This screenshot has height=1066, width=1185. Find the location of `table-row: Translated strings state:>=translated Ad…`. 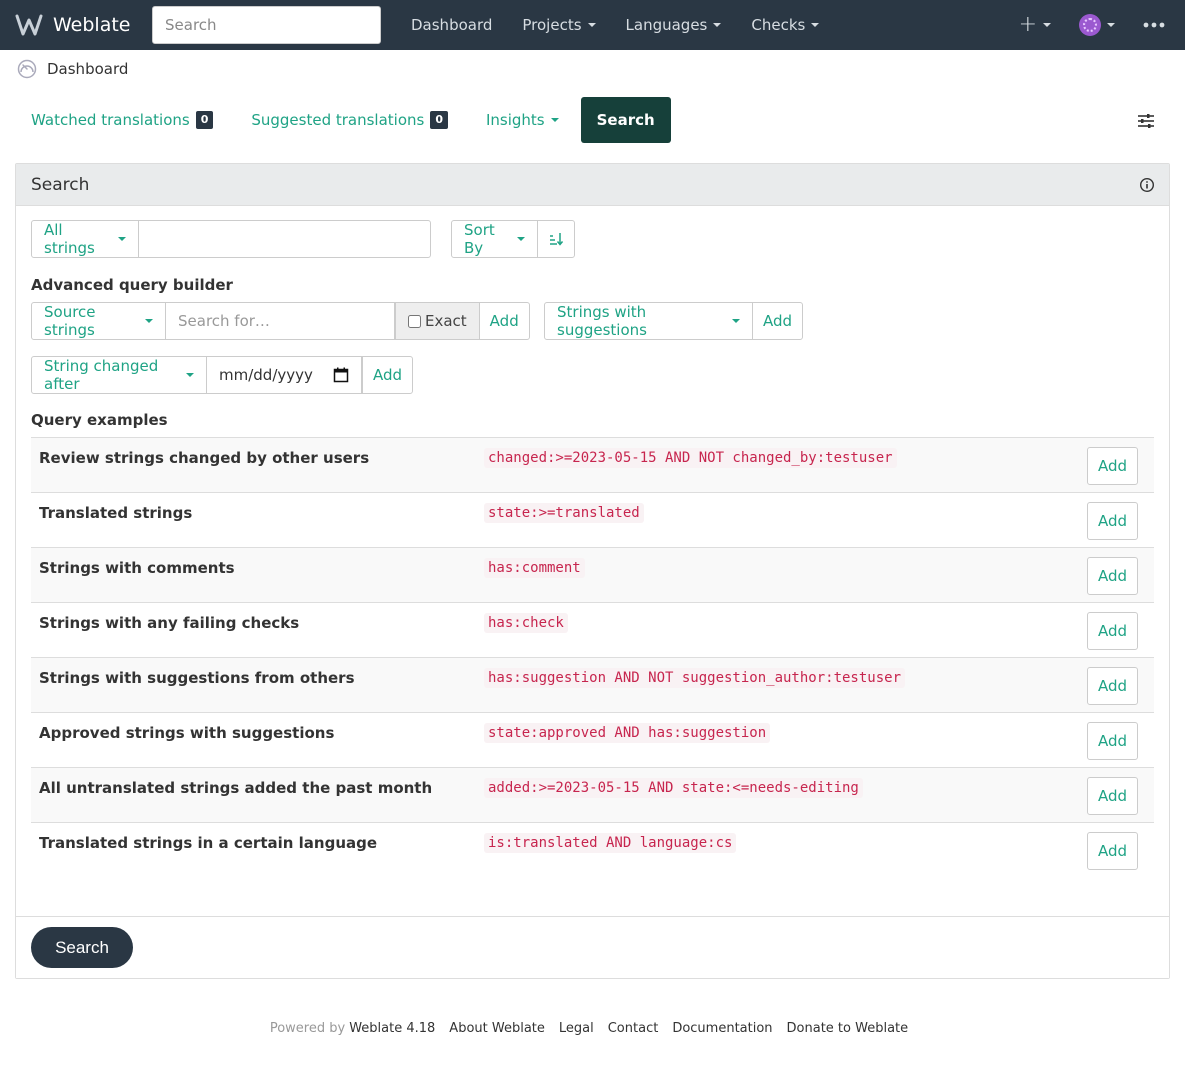

table-row: Translated strings state:>=translated Ad… is located at coordinates (592, 519).